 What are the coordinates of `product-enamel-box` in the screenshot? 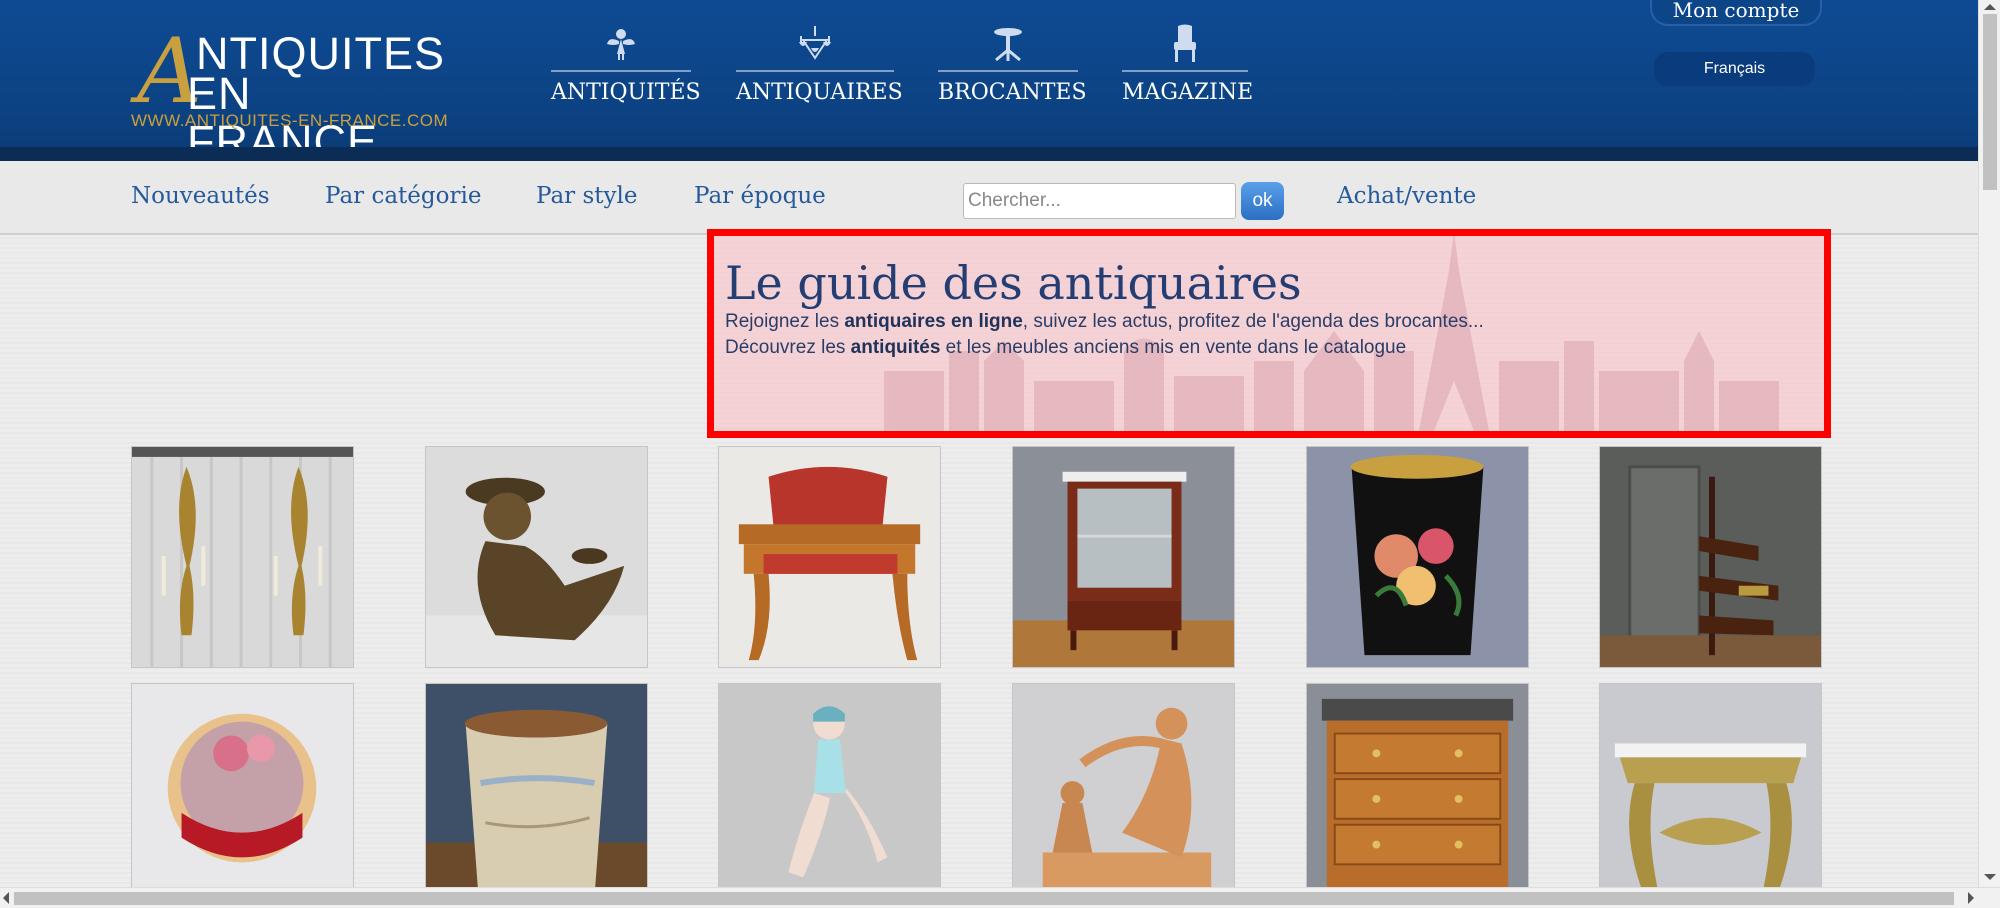 It's located at (242, 785).